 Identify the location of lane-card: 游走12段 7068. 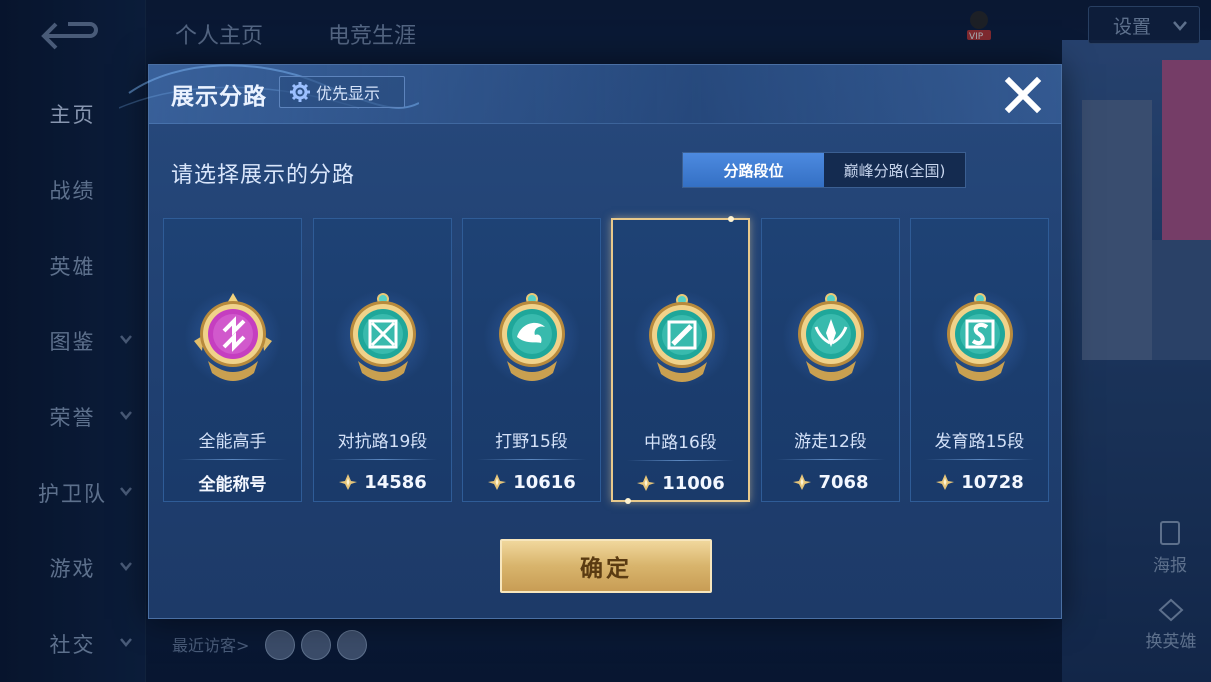
(830, 360).